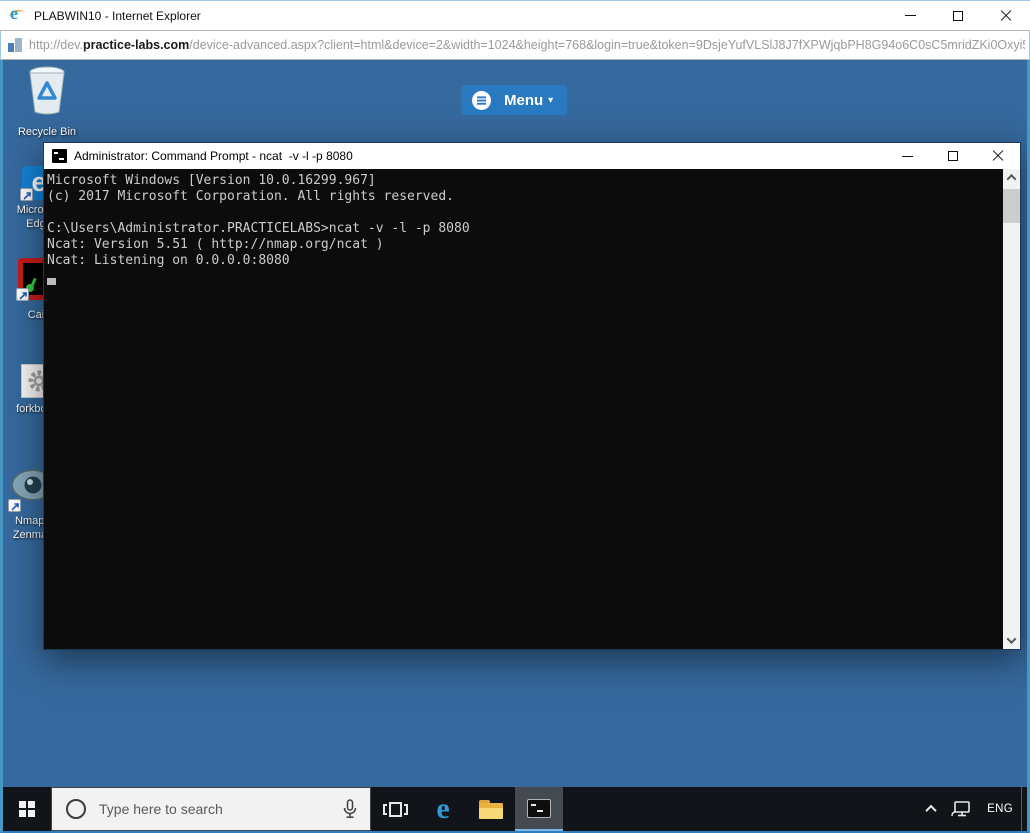 The height and width of the screenshot is (833, 1030). I want to click on minimize-button, so click(910, 15).